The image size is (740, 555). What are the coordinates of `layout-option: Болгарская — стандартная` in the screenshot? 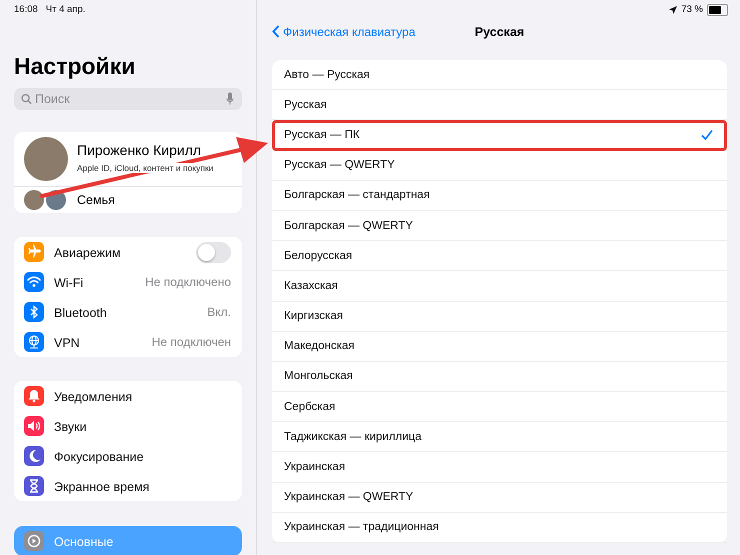 It's located at (499, 195).